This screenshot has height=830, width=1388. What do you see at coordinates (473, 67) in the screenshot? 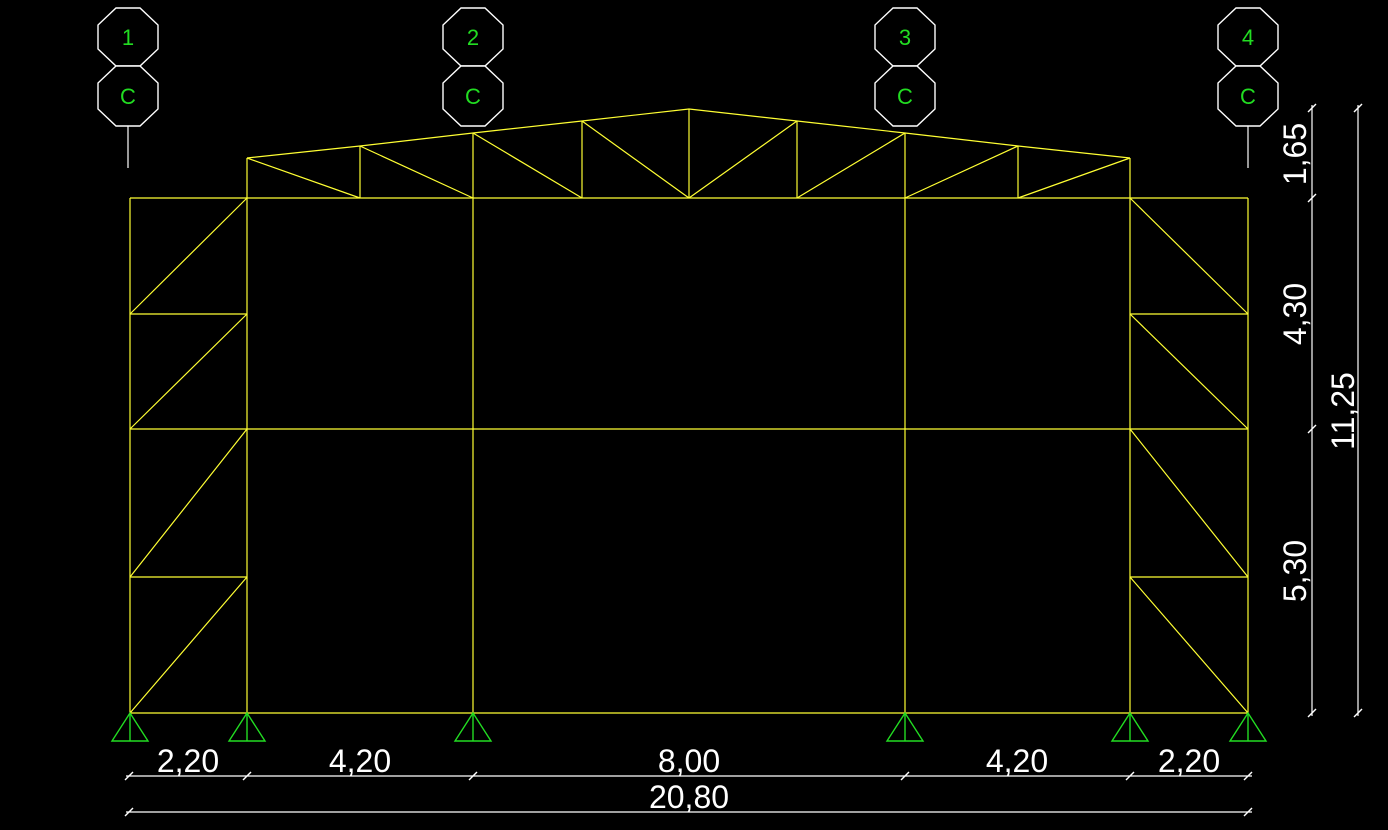
I see `grid-axis-2: 2 C` at bounding box center [473, 67].